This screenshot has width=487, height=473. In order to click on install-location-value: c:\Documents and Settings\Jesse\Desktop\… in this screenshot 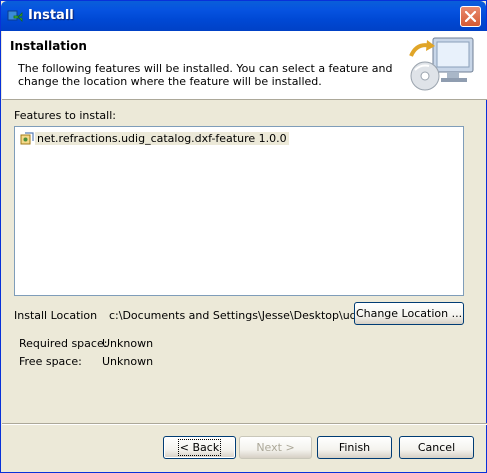, I will do `click(238, 315)`.